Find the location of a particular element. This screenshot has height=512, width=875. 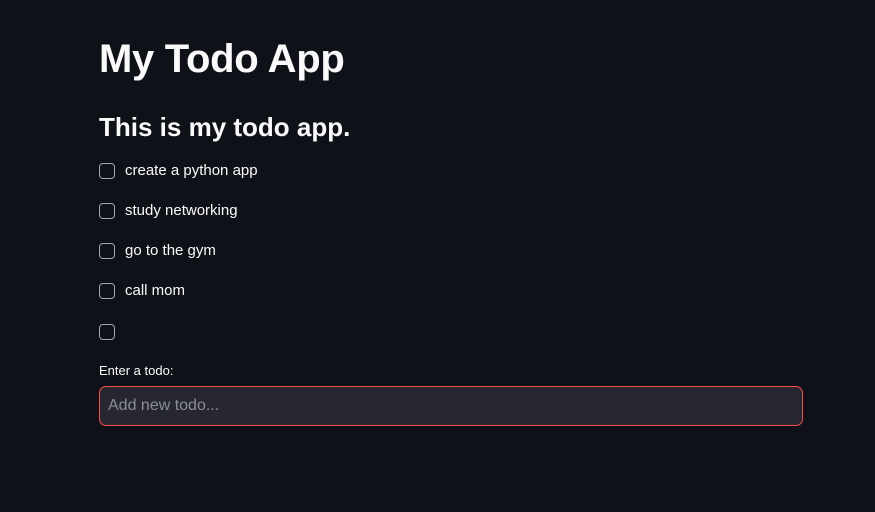

new-todo-input-container is located at coordinates (451, 406).